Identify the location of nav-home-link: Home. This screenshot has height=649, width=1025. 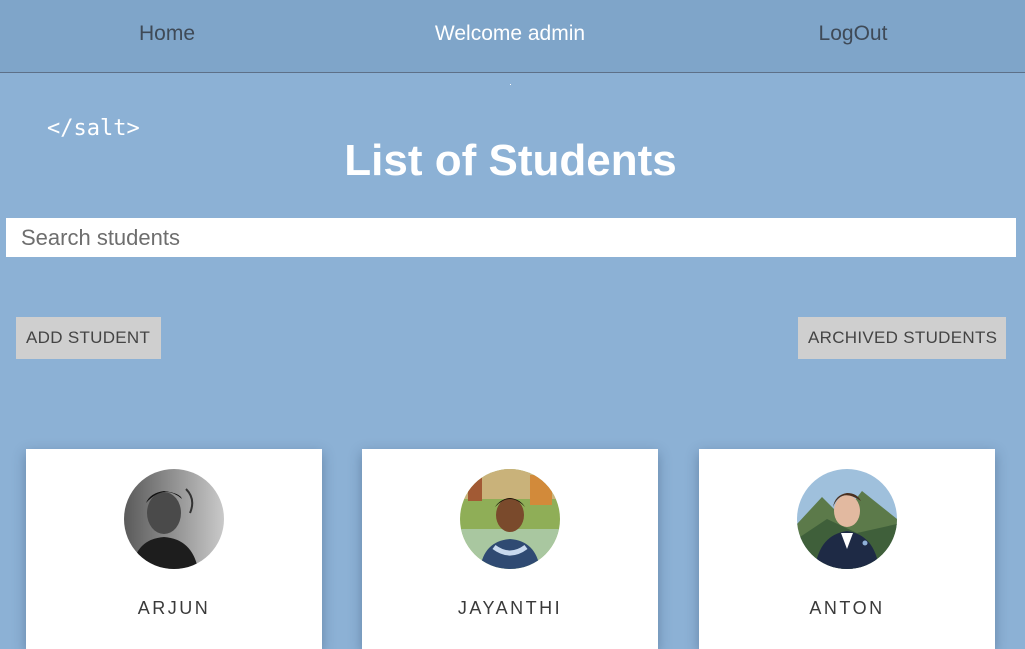
(167, 34).